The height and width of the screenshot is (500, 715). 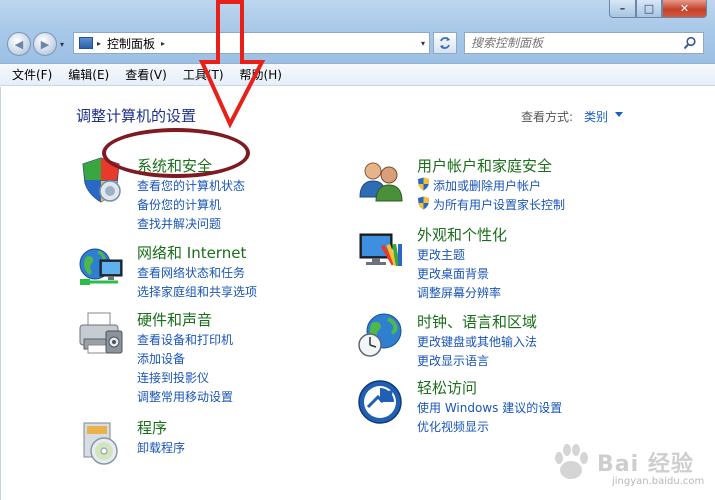 I want to click on window-controls: – □ ✕, so click(x=658, y=9).